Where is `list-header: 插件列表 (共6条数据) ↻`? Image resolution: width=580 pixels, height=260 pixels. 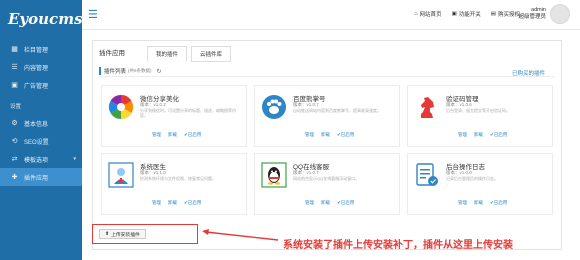 list-header: 插件列表 (共6条数据) ↻ is located at coordinates (327, 71).